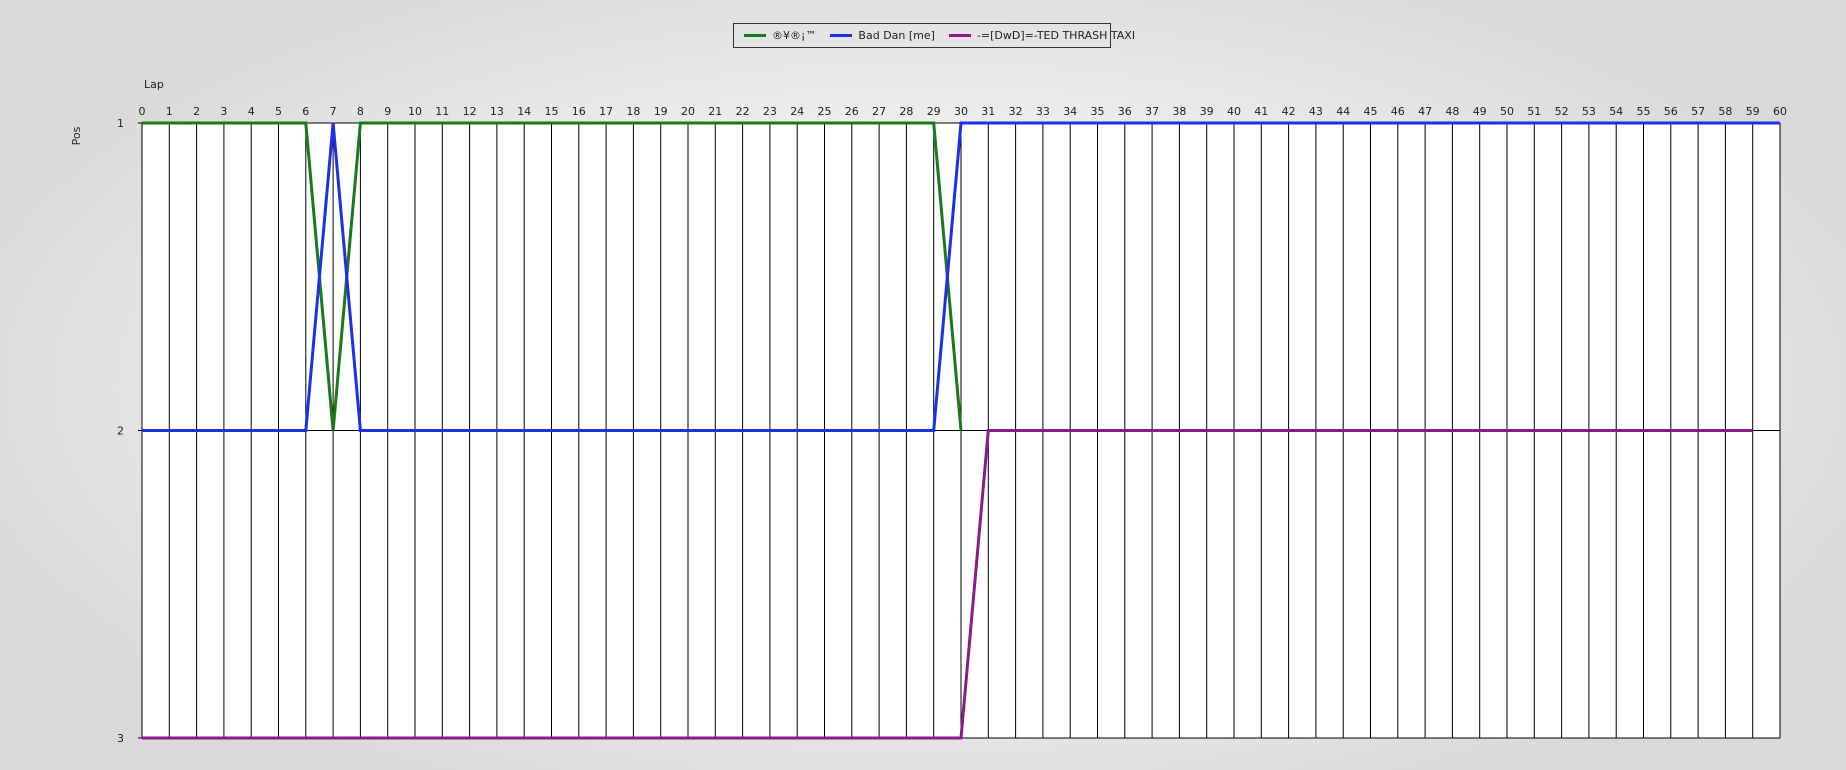  What do you see at coordinates (1616, 111) in the screenshot?
I see `x-tick-label-54: 54` at bounding box center [1616, 111].